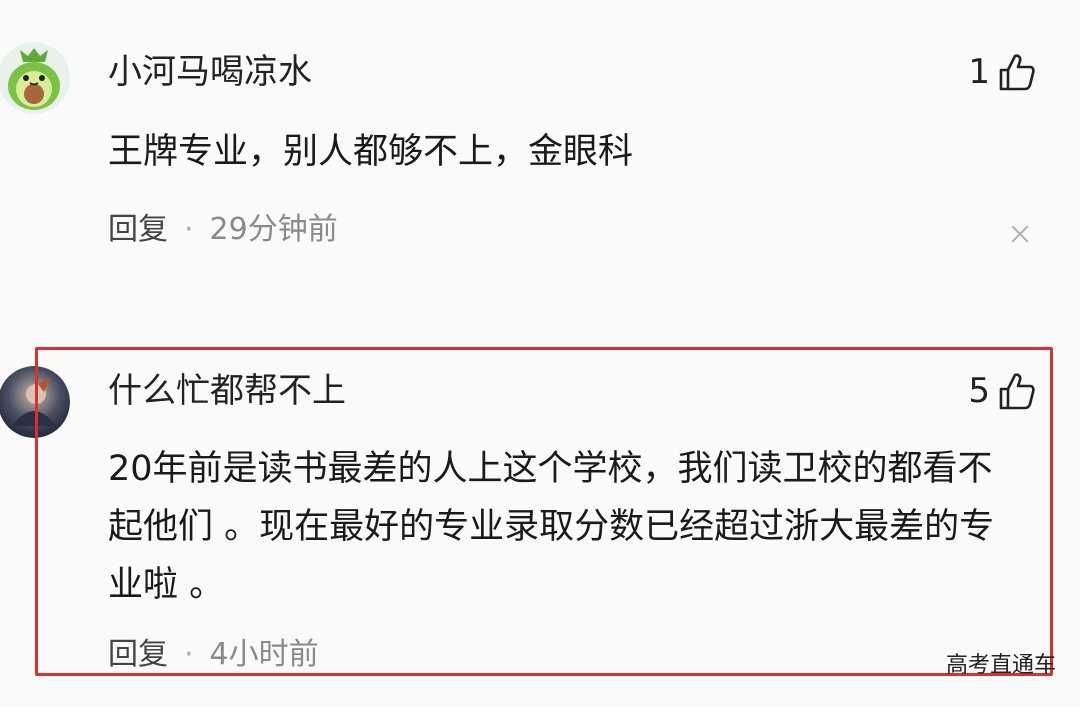 The width and height of the screenshot is (1080, 707). What do you see at coordinates (979, 391) in the screenshot?
I see `like-count: 5` at bounding box center [979, 391].